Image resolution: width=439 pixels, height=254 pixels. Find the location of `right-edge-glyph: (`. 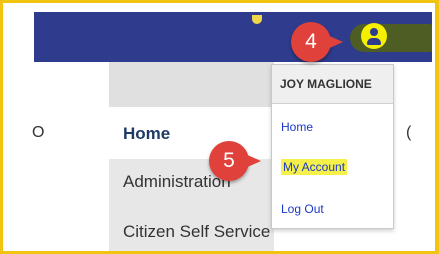

right-edge-glyph: ( is located at coordinates (409, 132).